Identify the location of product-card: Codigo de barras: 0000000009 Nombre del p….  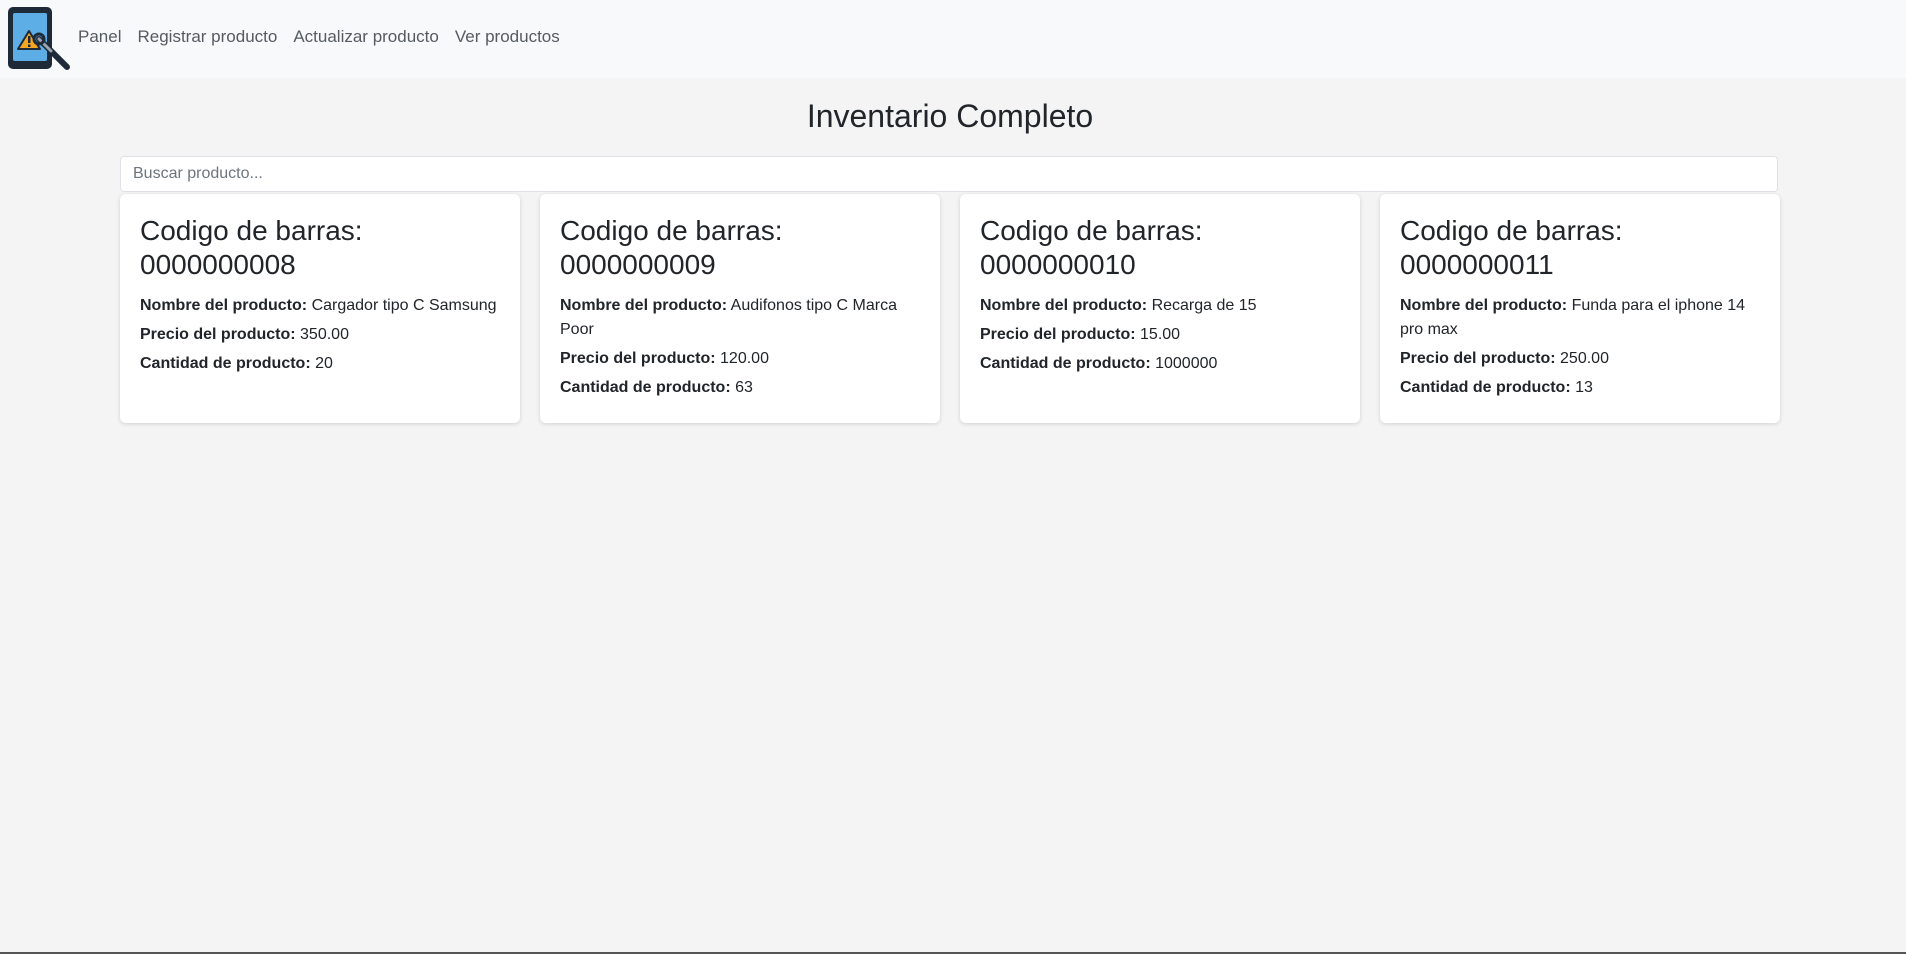
(740, 308).